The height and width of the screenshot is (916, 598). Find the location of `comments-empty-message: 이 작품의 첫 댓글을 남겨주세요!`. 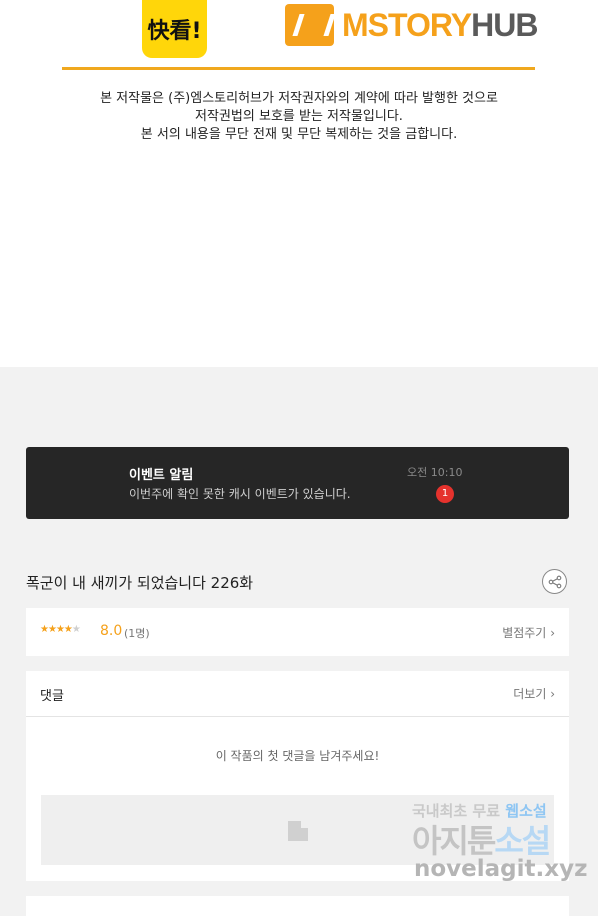

comments-empty-message: 이 작품의 첫 댓글을 남겨주세요! is located at coordinates (297, 756).